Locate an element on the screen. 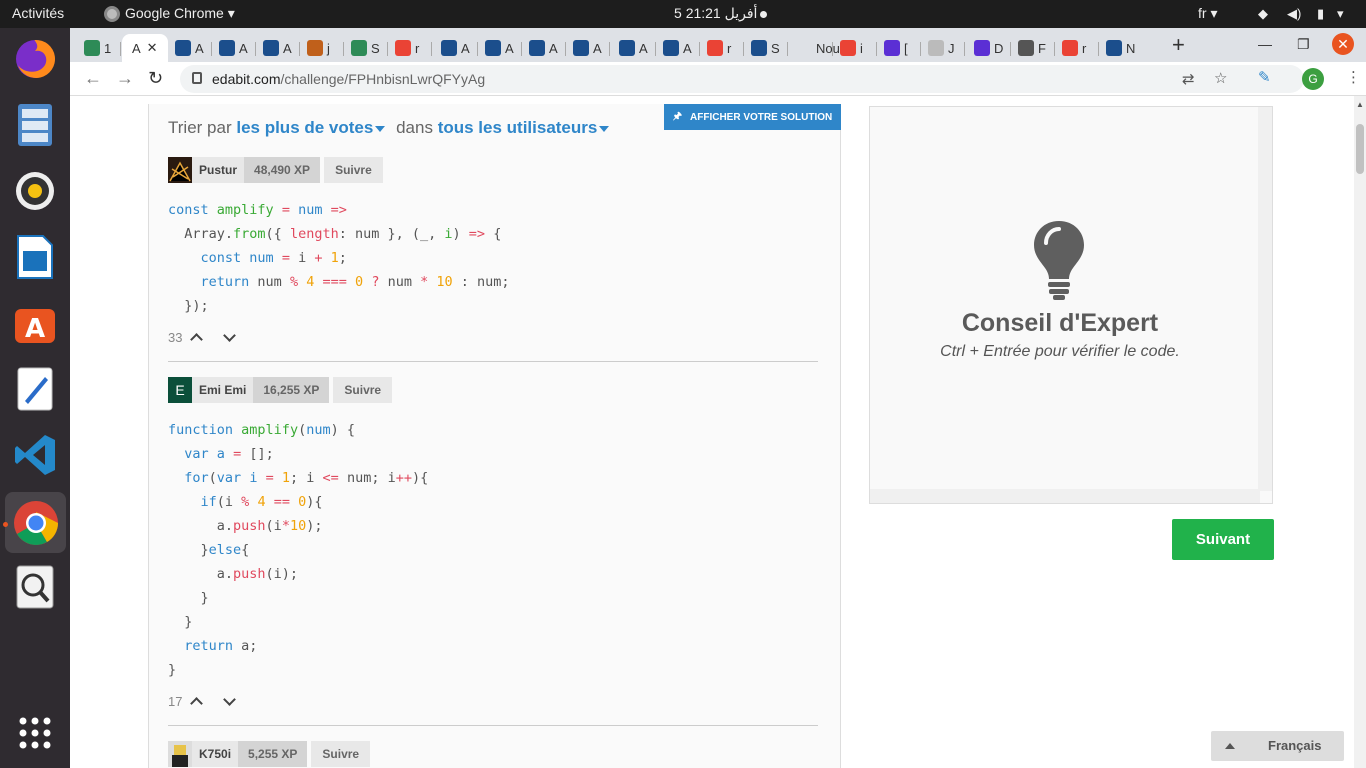  browser-tab: D is located at coordinates (988, 48).